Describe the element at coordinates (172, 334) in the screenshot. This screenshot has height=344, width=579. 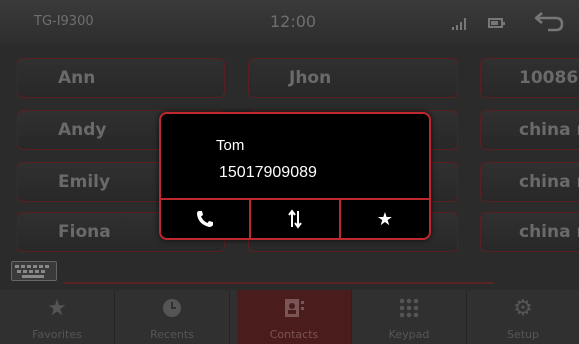
I see `tab-label: Recents` at that location.